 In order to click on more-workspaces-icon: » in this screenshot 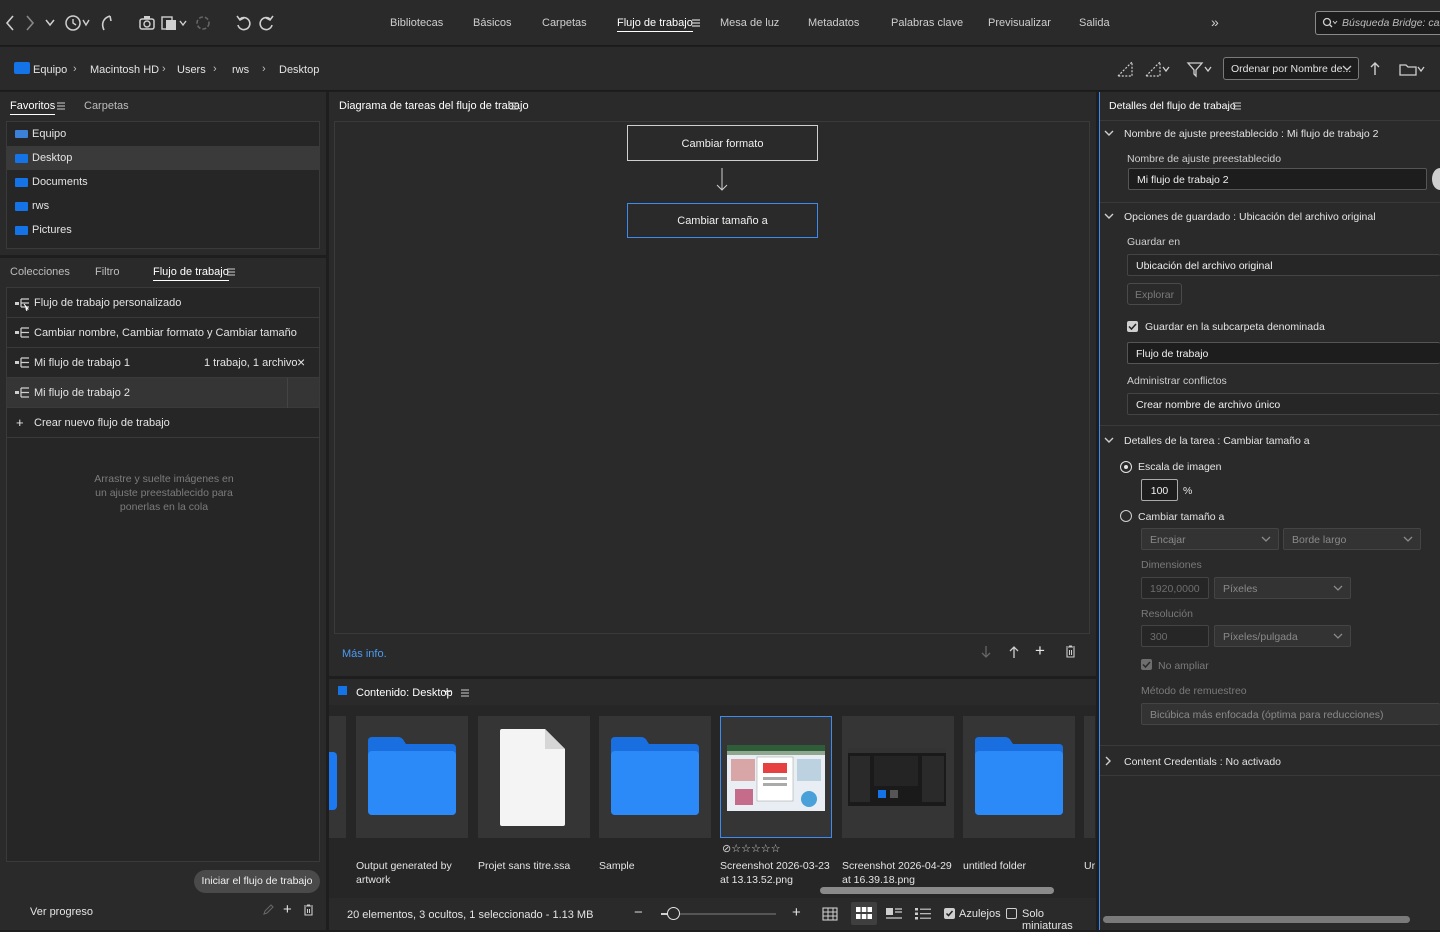, I will do `click(1215, 22)`.